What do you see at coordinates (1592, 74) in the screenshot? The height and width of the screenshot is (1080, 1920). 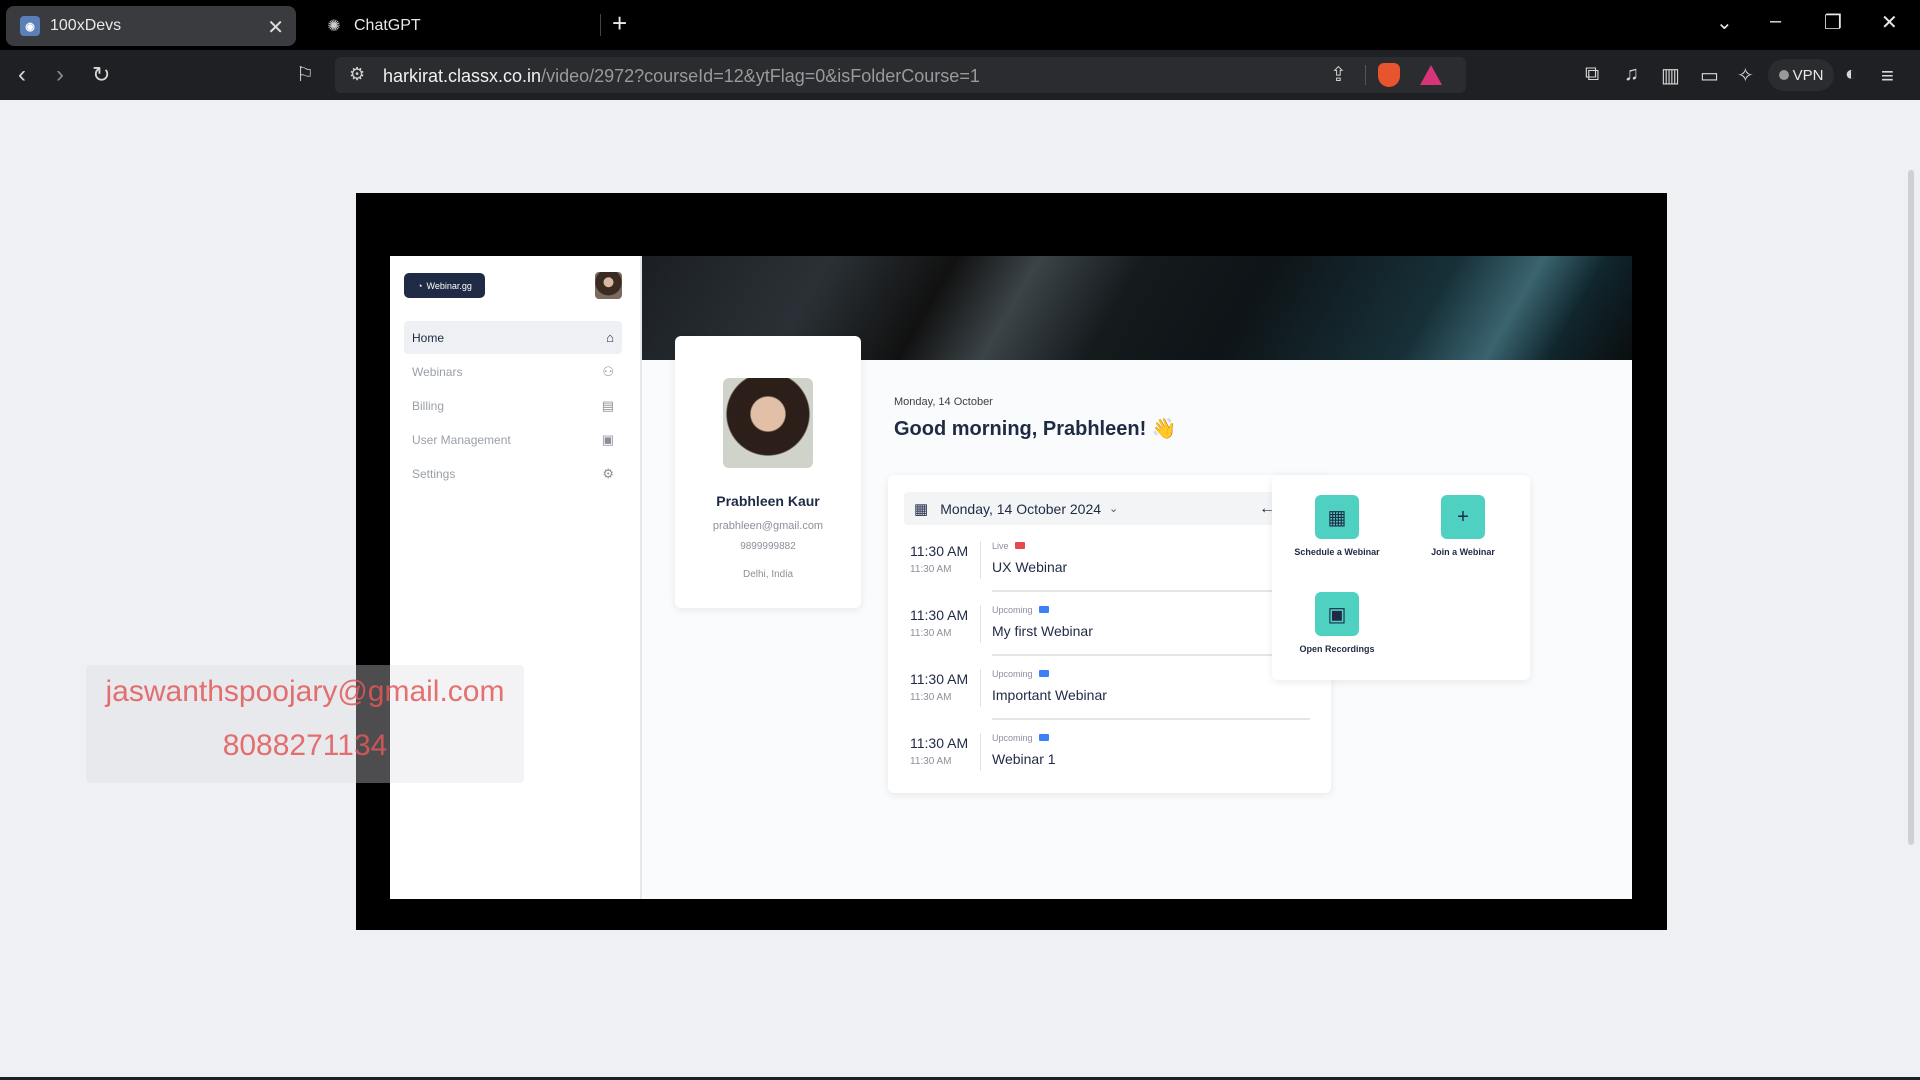 I see `extensions-icon: ⧉` at bounding box center [1592, 74].